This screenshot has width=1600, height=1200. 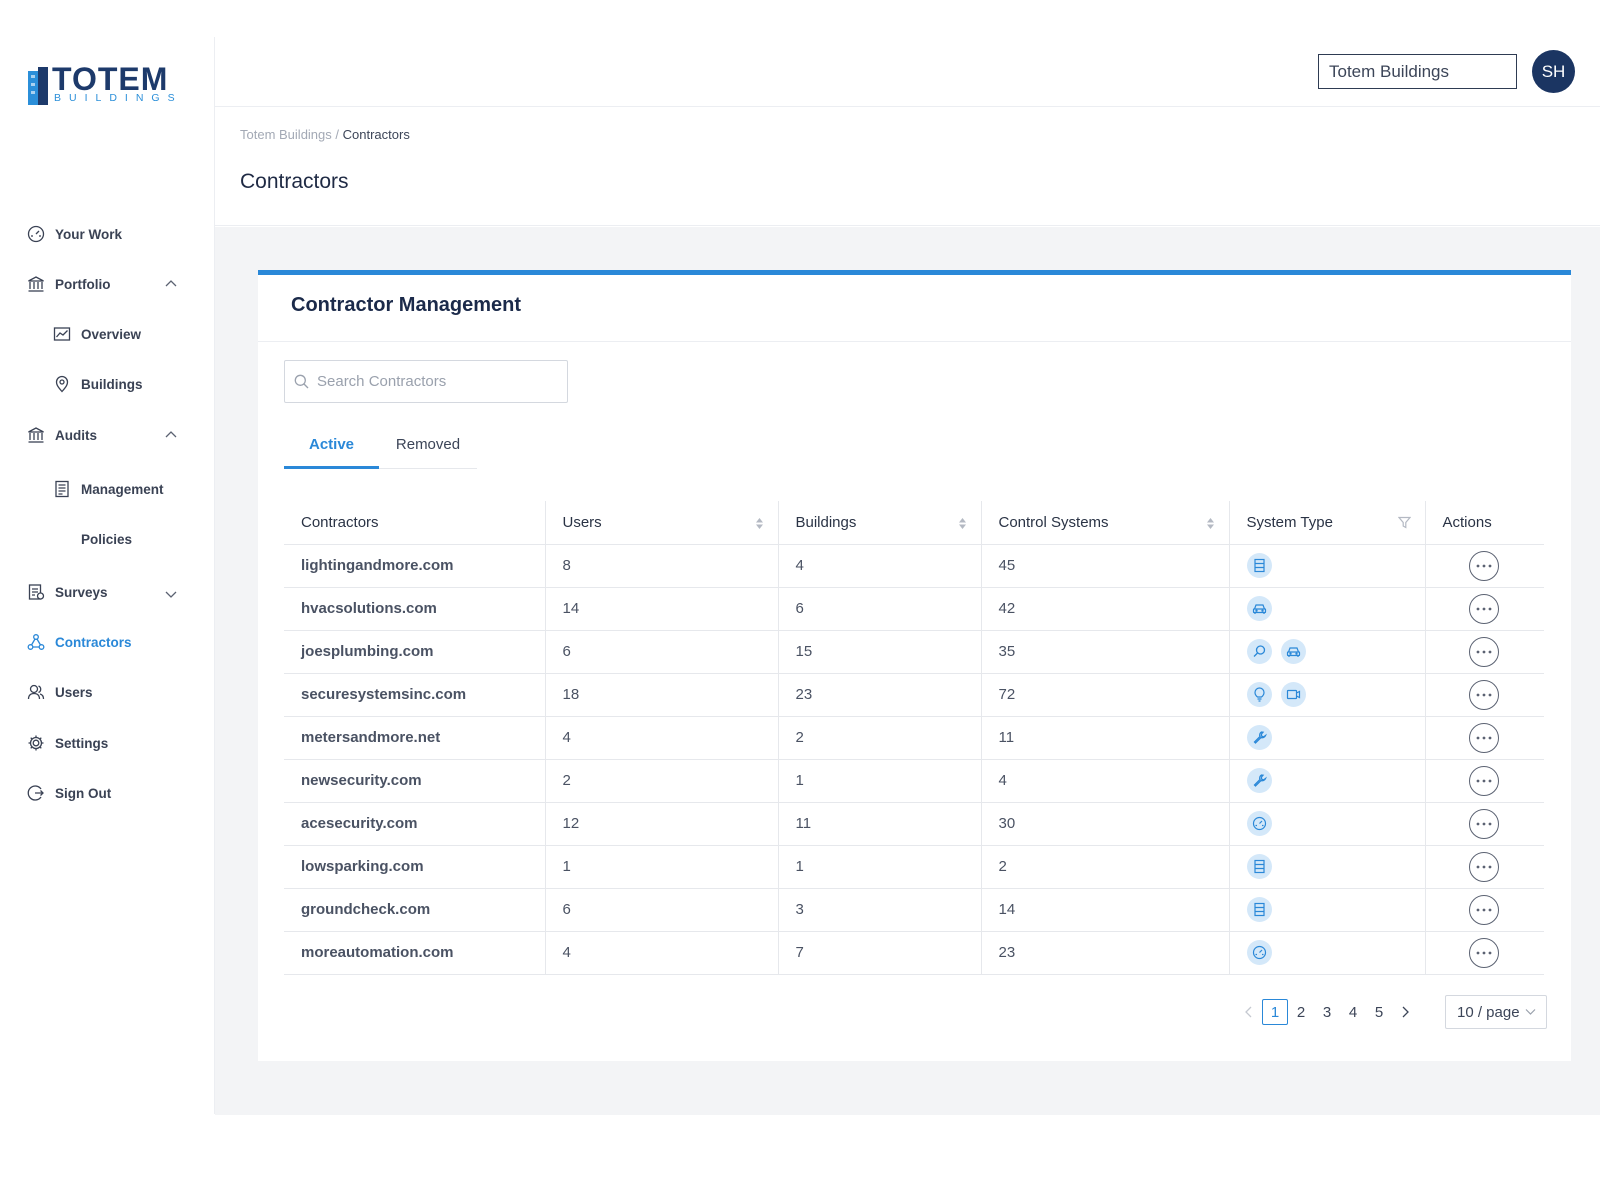 I want to click on sidebar-item-management: Management, so click(x=108, y=489).